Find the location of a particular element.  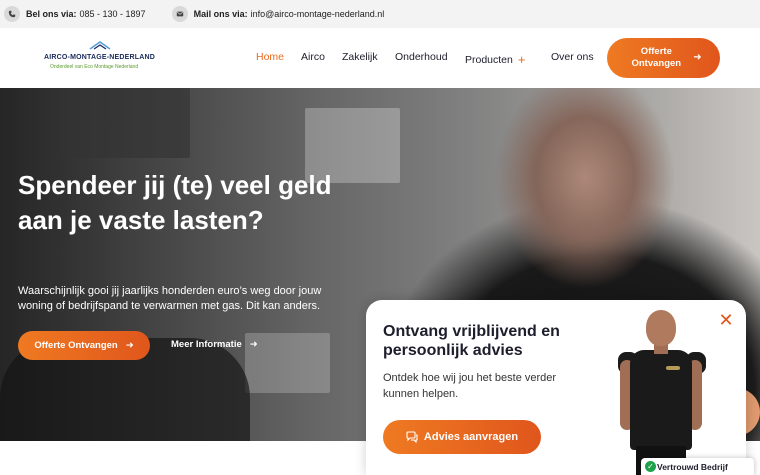

chat-icon is located at coordinates (412, 437).